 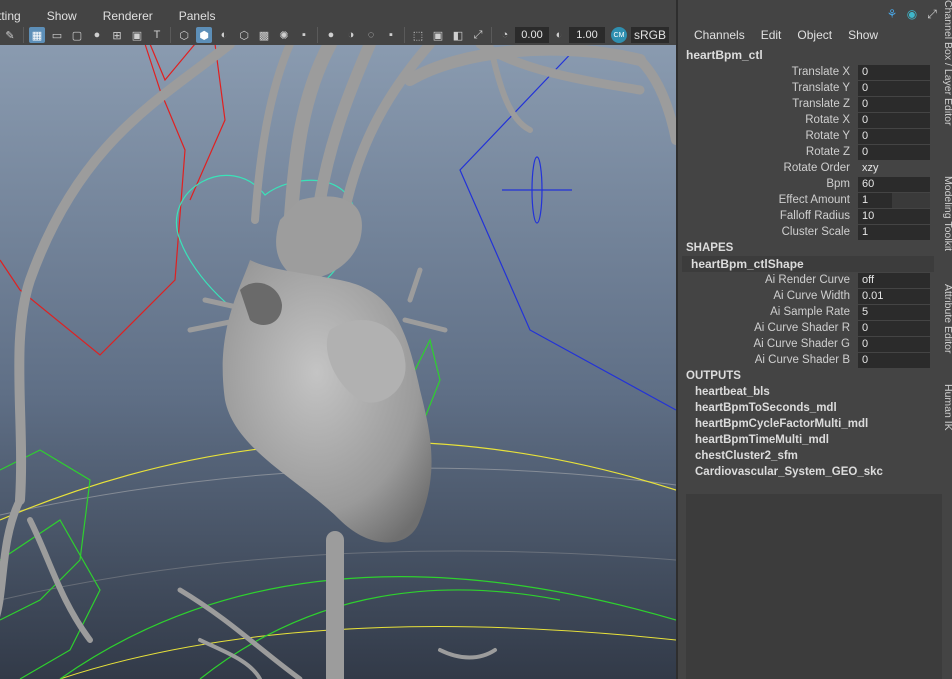 I want to click on attr-row-effect-amount: Effect Amount 1, so click(x=814, y=200).